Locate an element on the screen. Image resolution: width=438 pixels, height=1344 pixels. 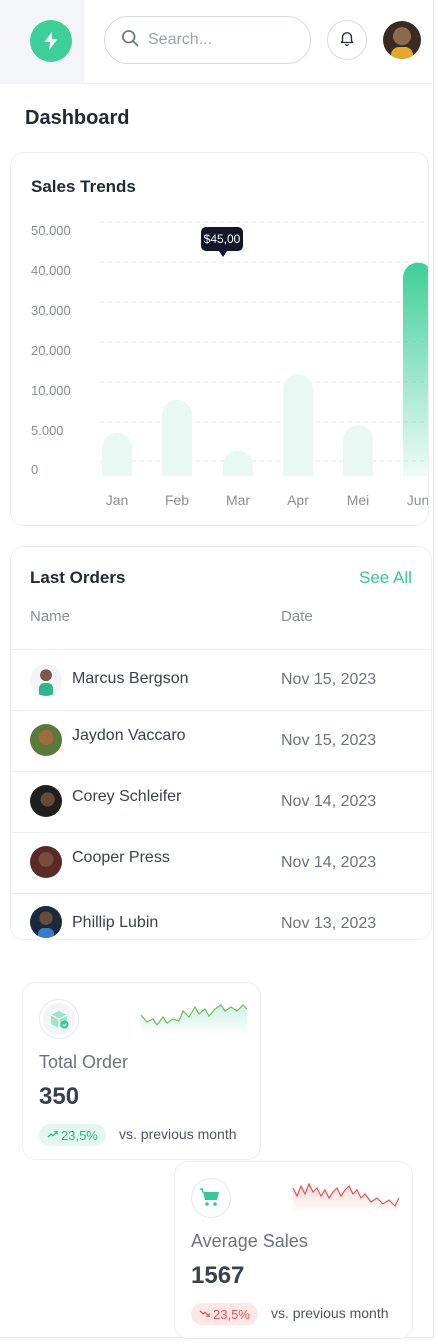
lightning-logo-icon is located at coordinates (51, 41).